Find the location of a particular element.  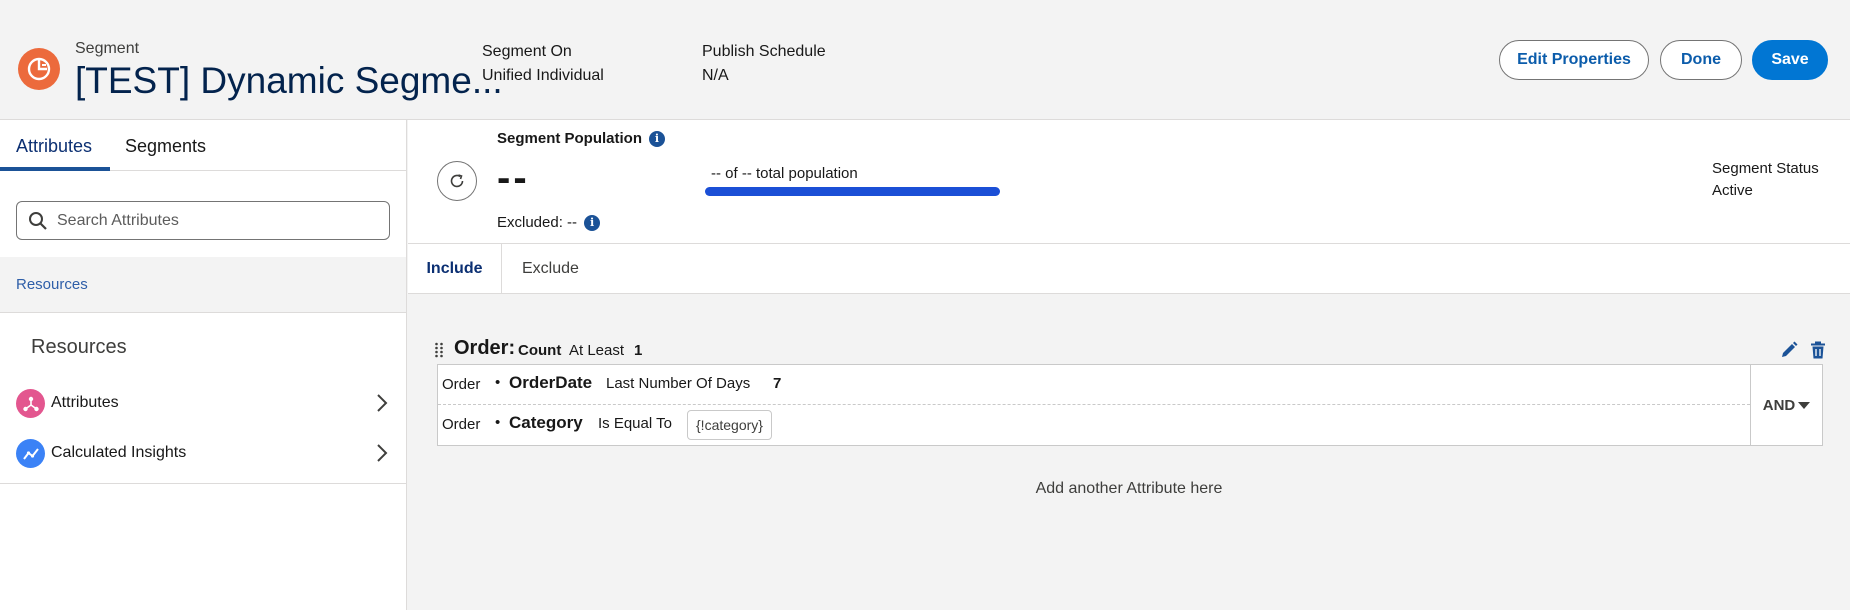

add-attribute-dropzone: Add another Attribute here is located at coordinates (1129, 489).